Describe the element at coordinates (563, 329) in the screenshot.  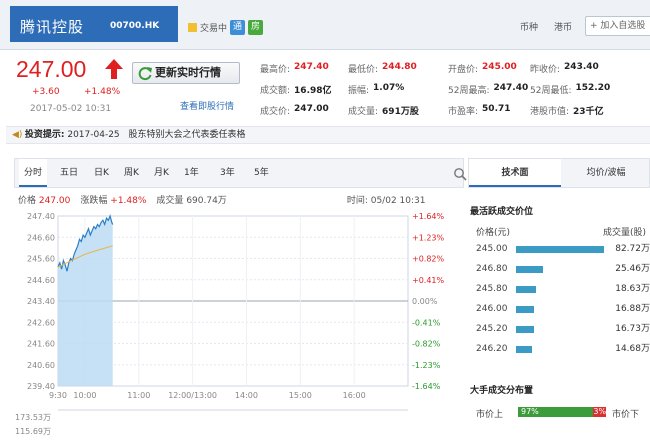
I see `volume-price-row: 245.20 16.73万` at that location.